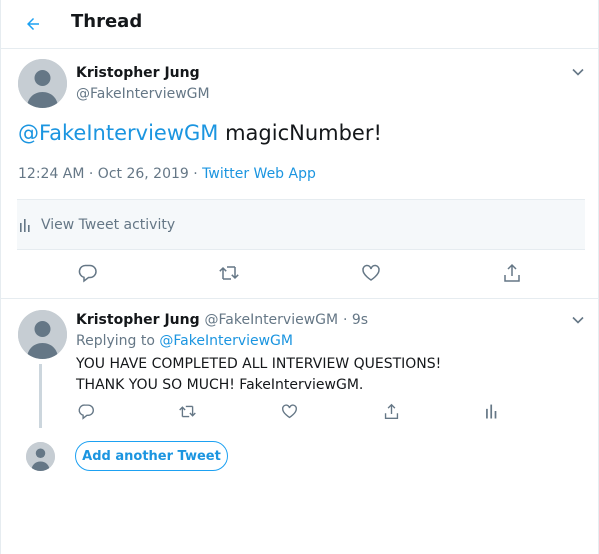 This screenshot has width=599, height=554. What do you see at coordinates (151, 456) in the screenshot?
I see `add-another-tweet-button: Add another Tweet` at bounding box center [151, 456].